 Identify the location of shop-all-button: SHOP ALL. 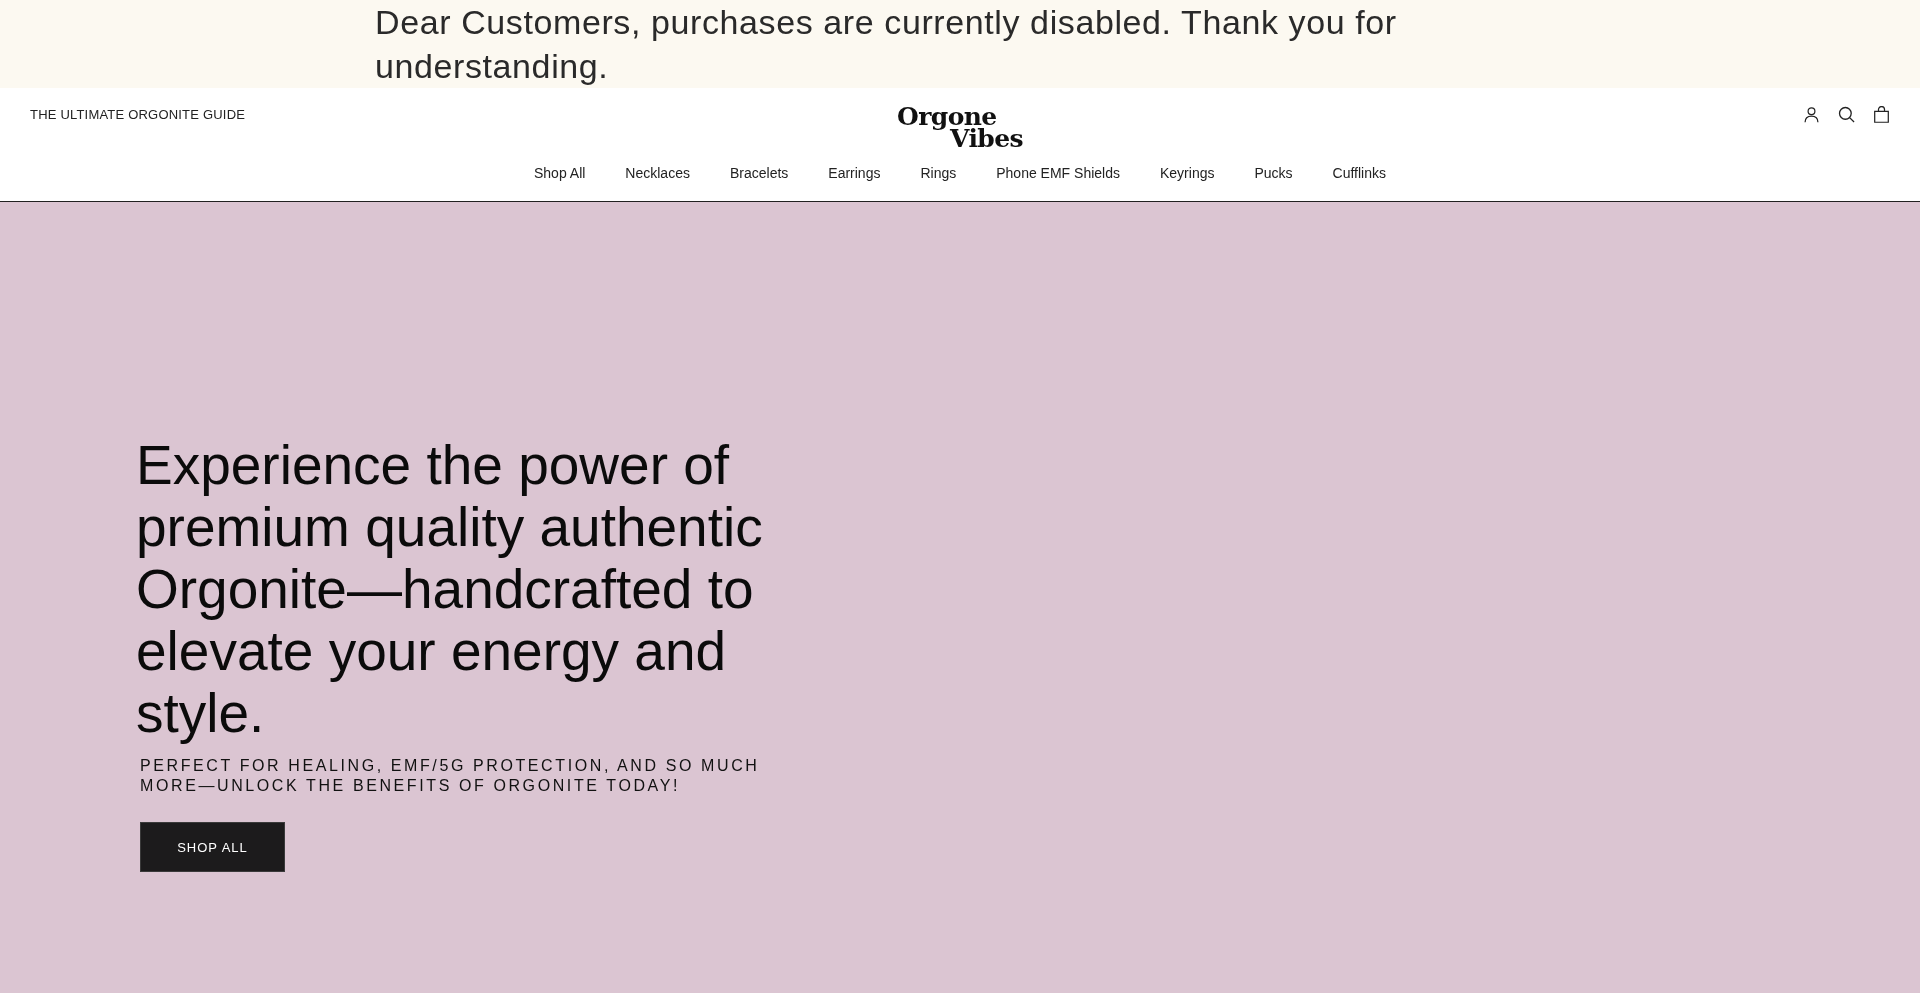
(212, 847).